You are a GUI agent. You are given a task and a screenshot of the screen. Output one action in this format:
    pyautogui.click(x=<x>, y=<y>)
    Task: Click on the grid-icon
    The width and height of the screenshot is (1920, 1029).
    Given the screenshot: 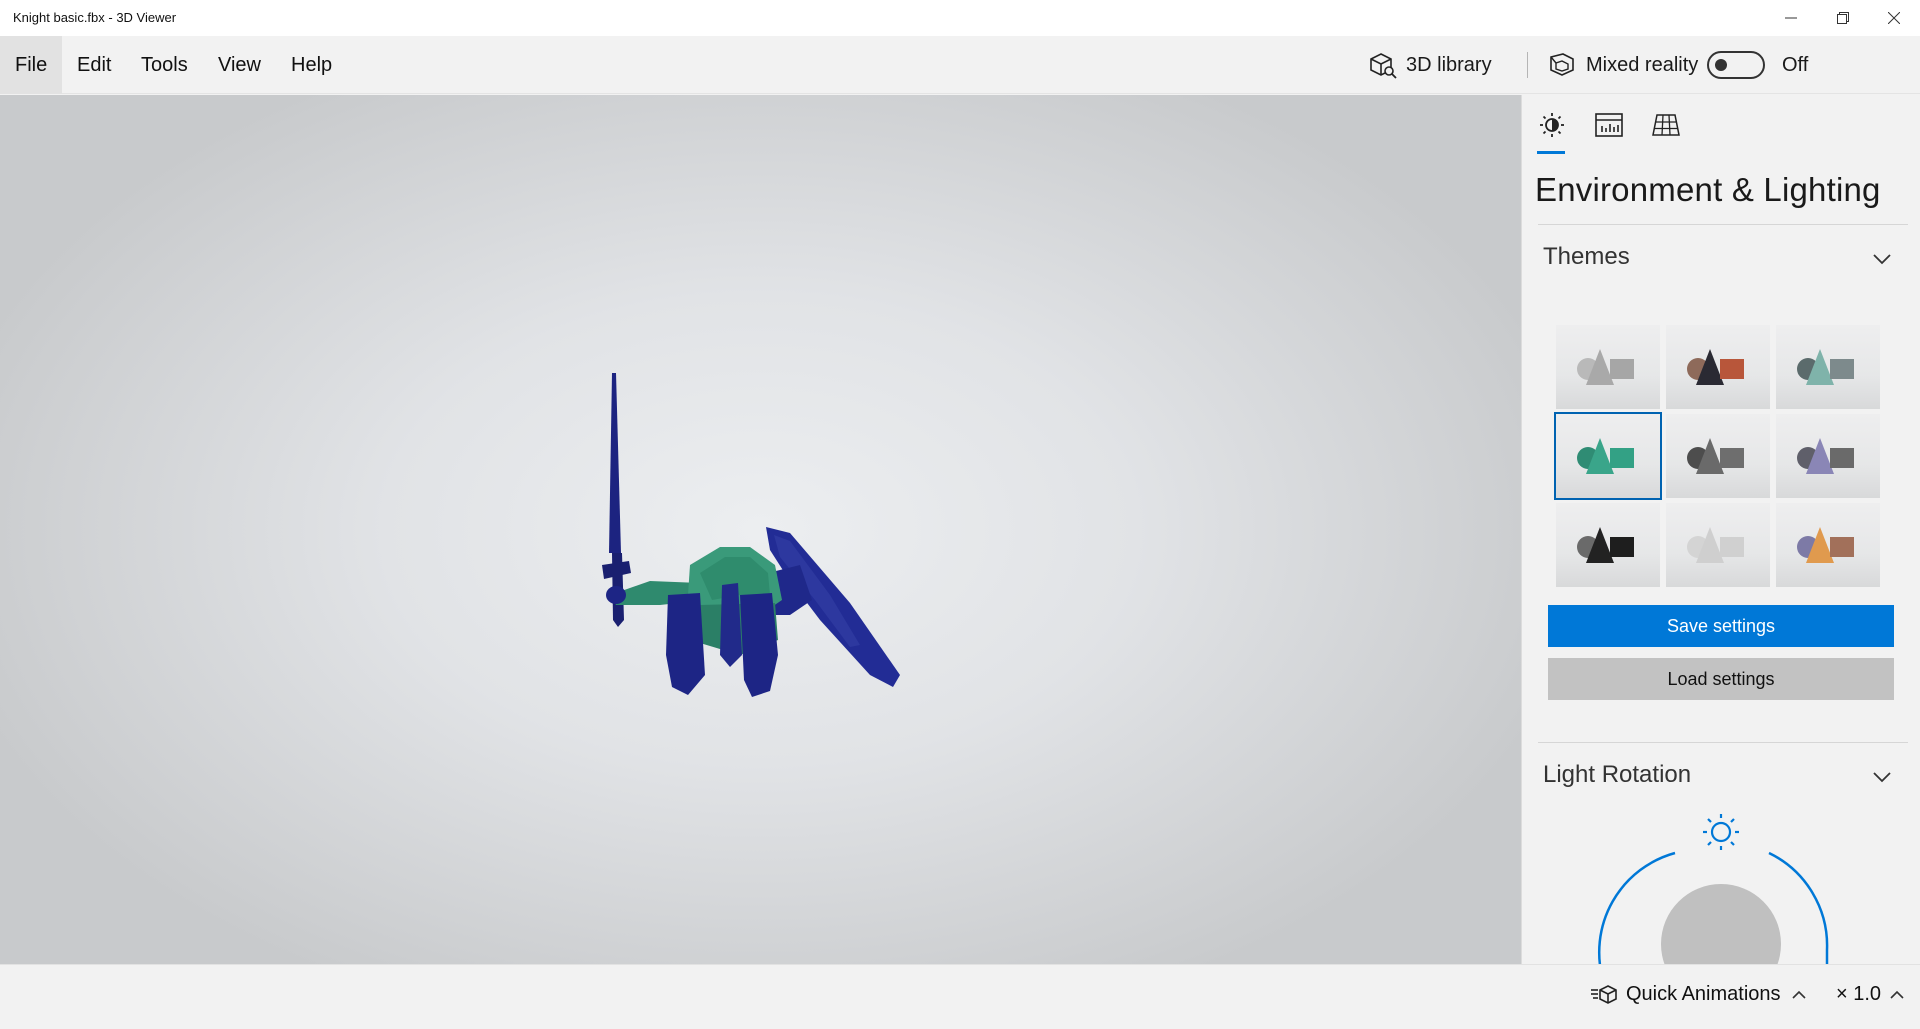 What is the action you would take?
    pyautogui.click(x=1666, y=125)
    